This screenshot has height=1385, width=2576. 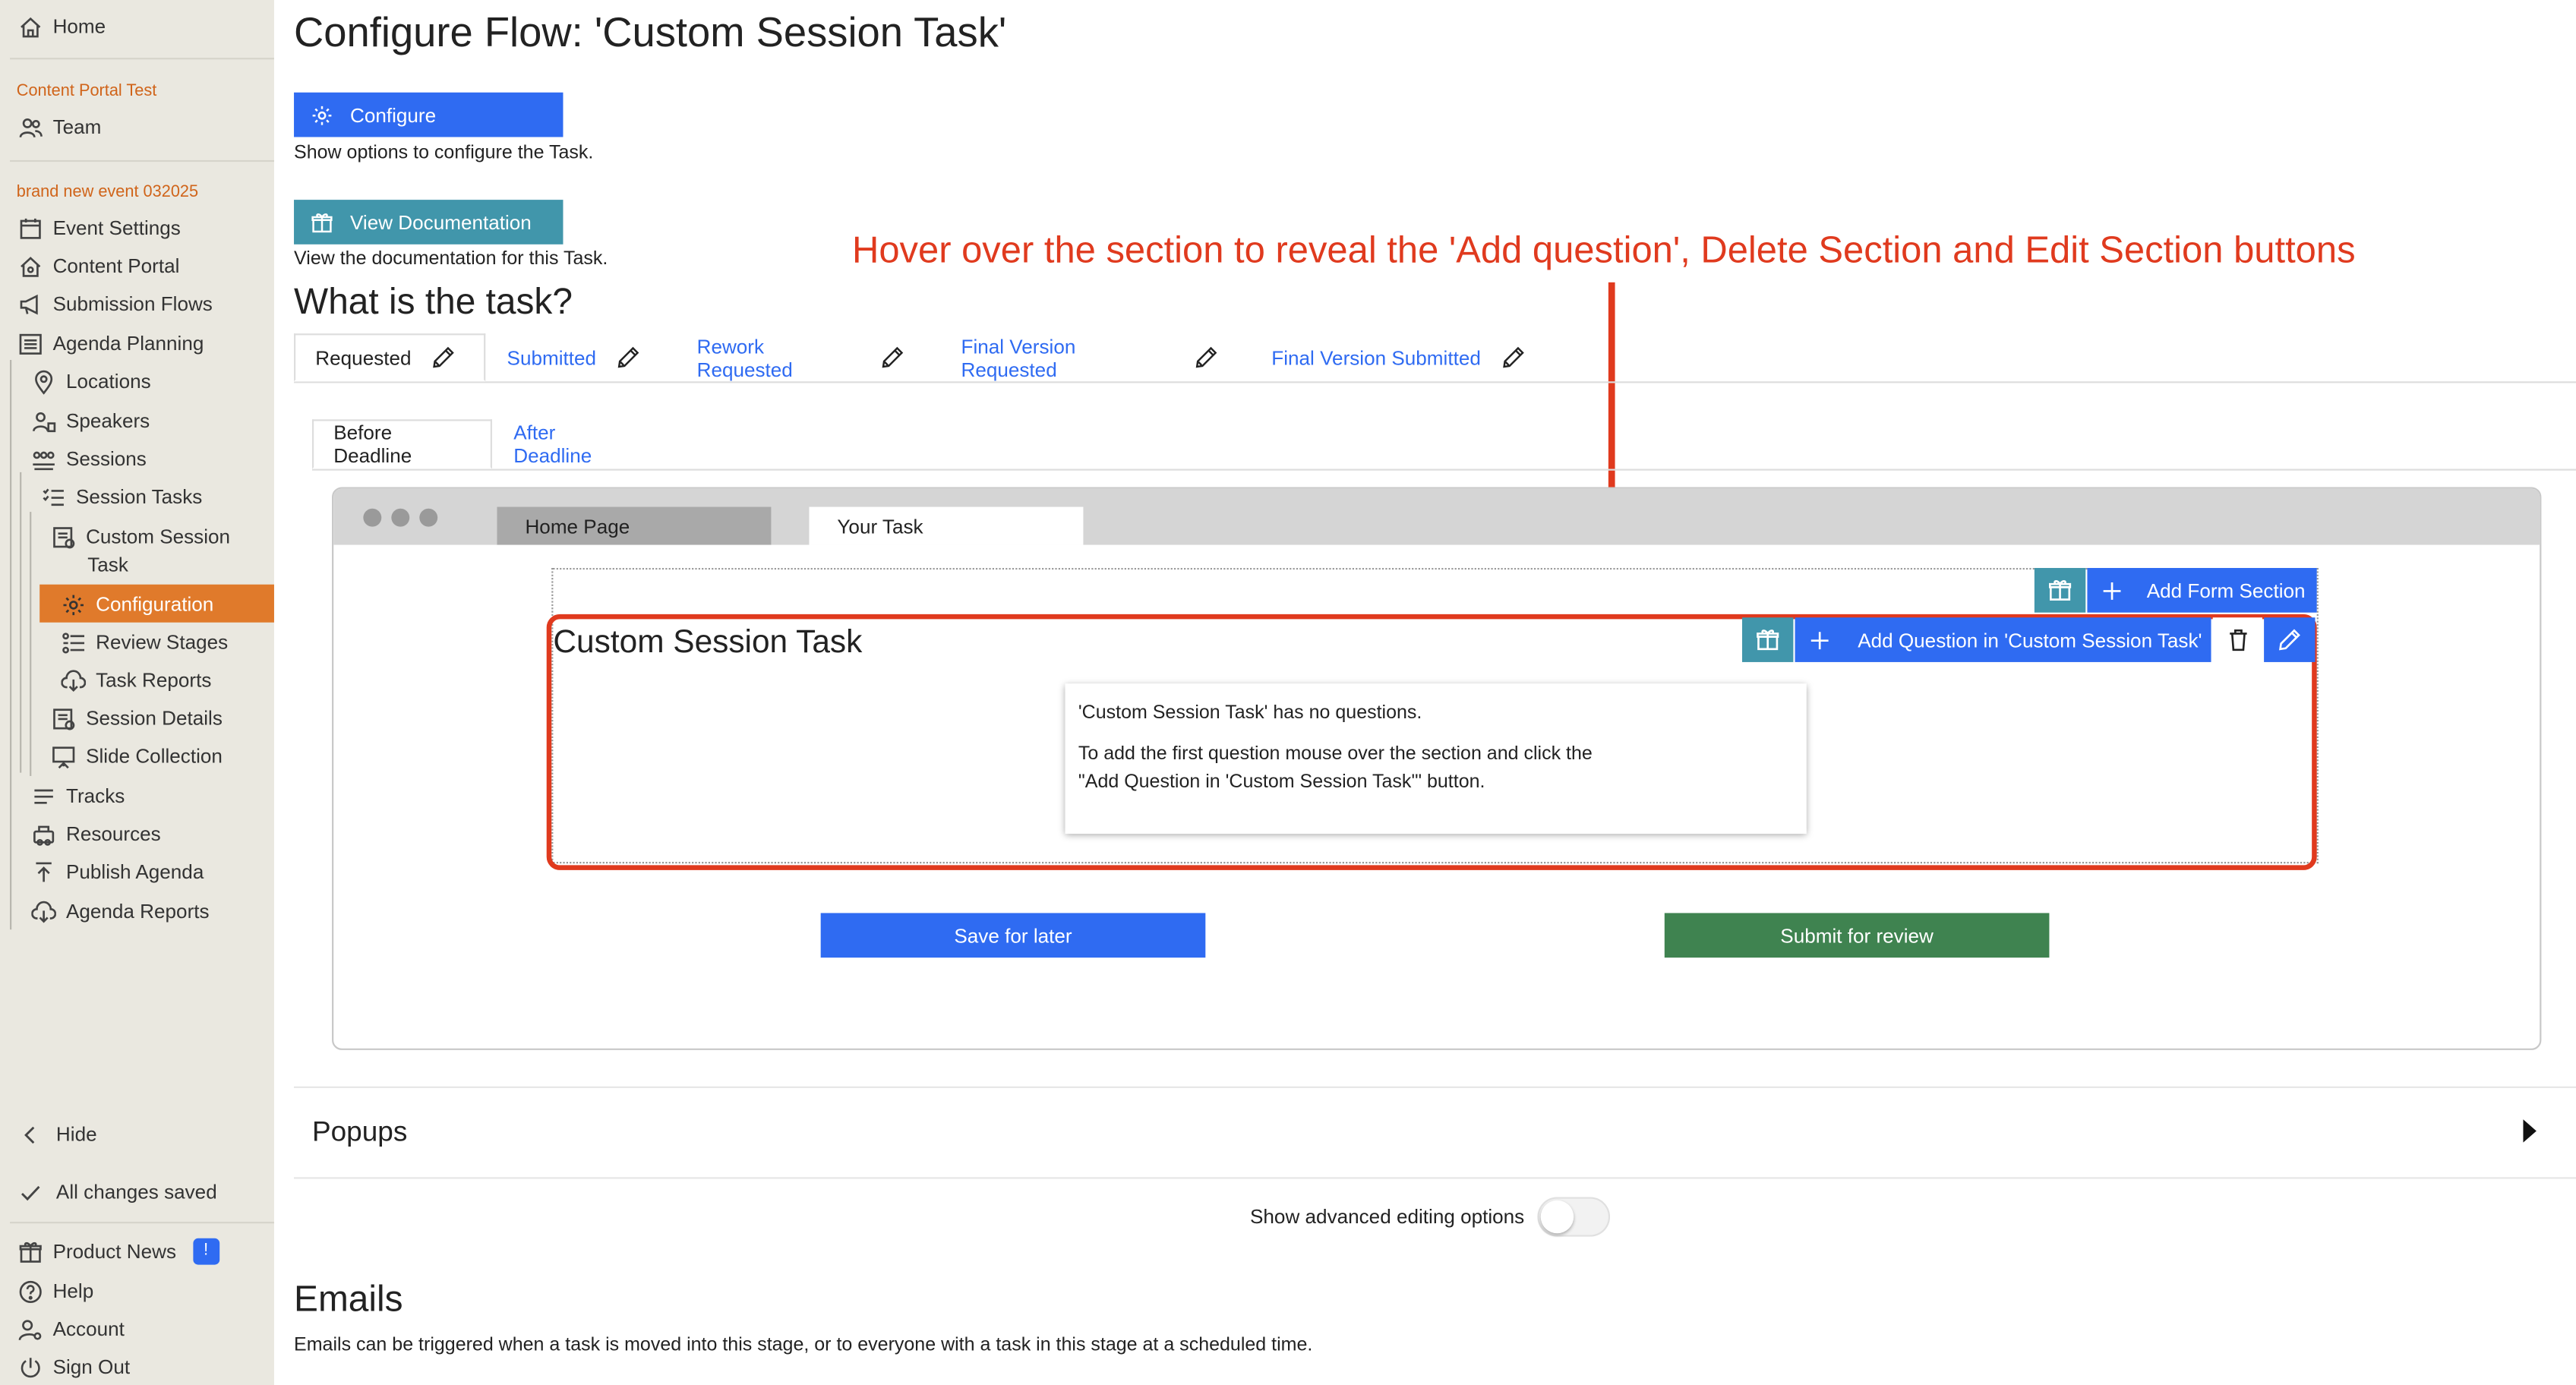 What do you see at coordinates (30, 1329) in the screenshot?
I see `user-gear-icon` at bounding box center [30, 1329].